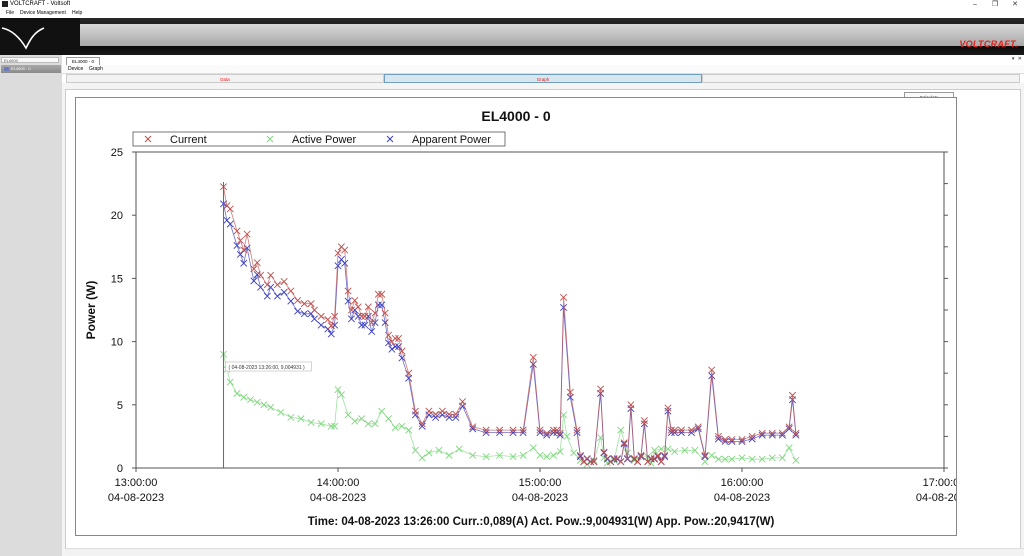 This screenshot has height=556, width=1024. Describe the element at coordinates (31, 305) in the screenshot. I see `device-sidebar: EL4000 EL4000 - 0` at that location.